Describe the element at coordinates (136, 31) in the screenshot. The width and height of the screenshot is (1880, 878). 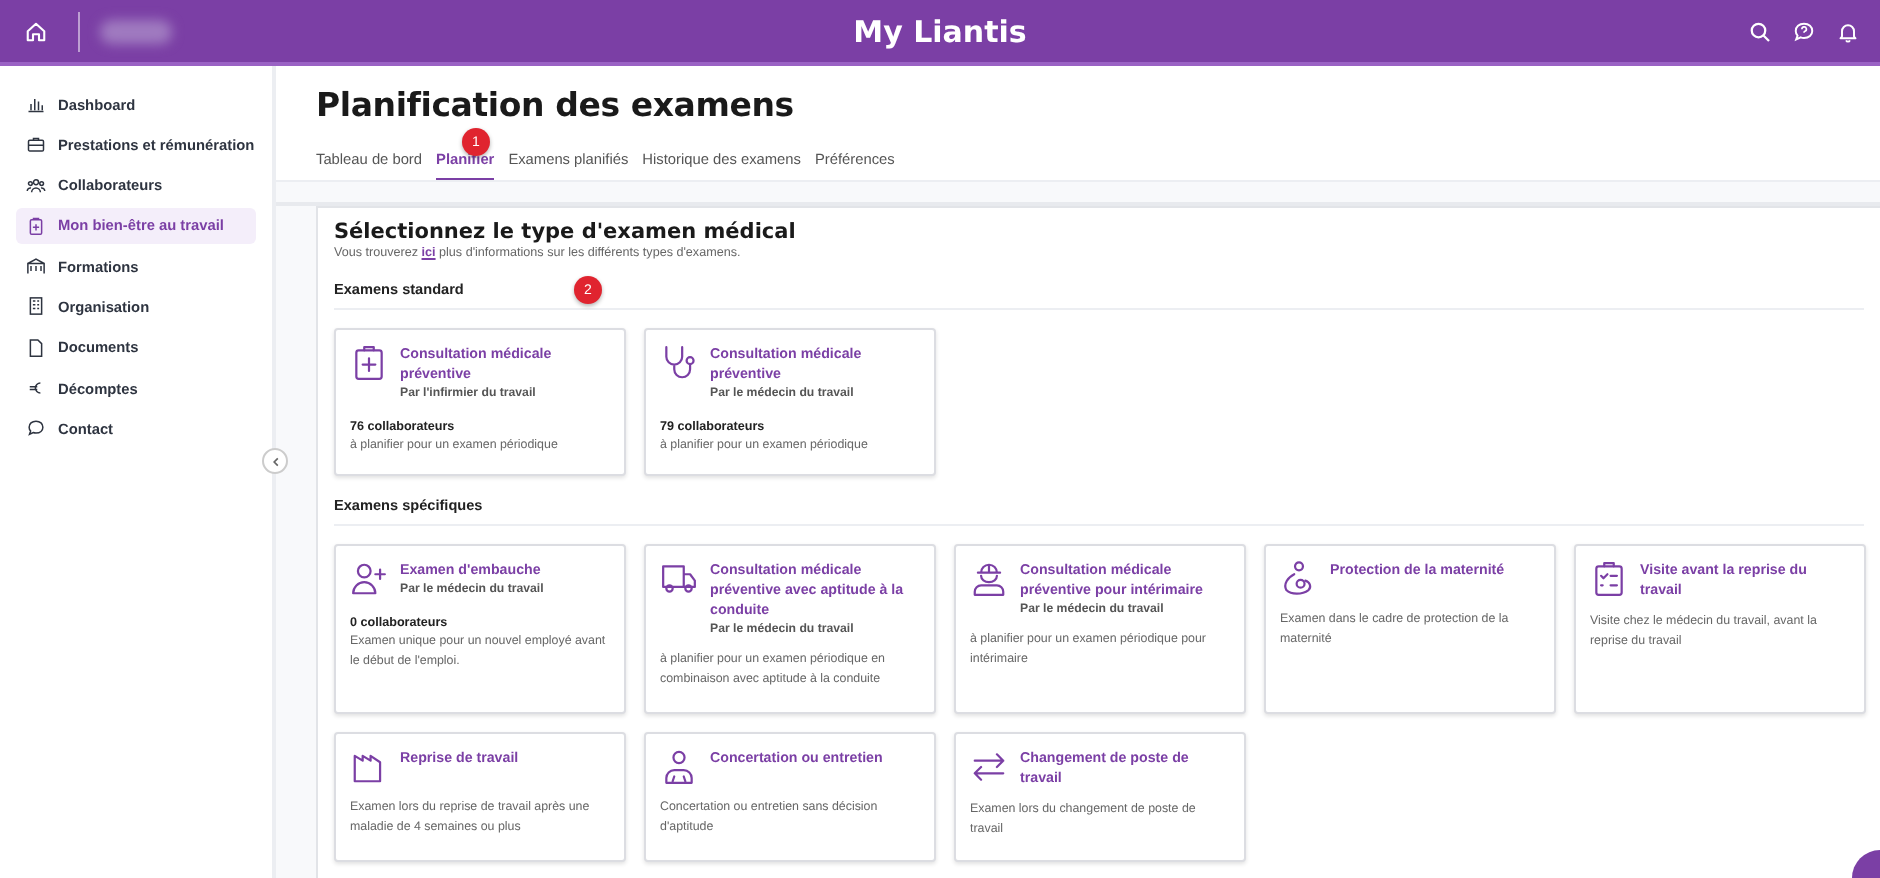
I see `blurred-logo` at that location.